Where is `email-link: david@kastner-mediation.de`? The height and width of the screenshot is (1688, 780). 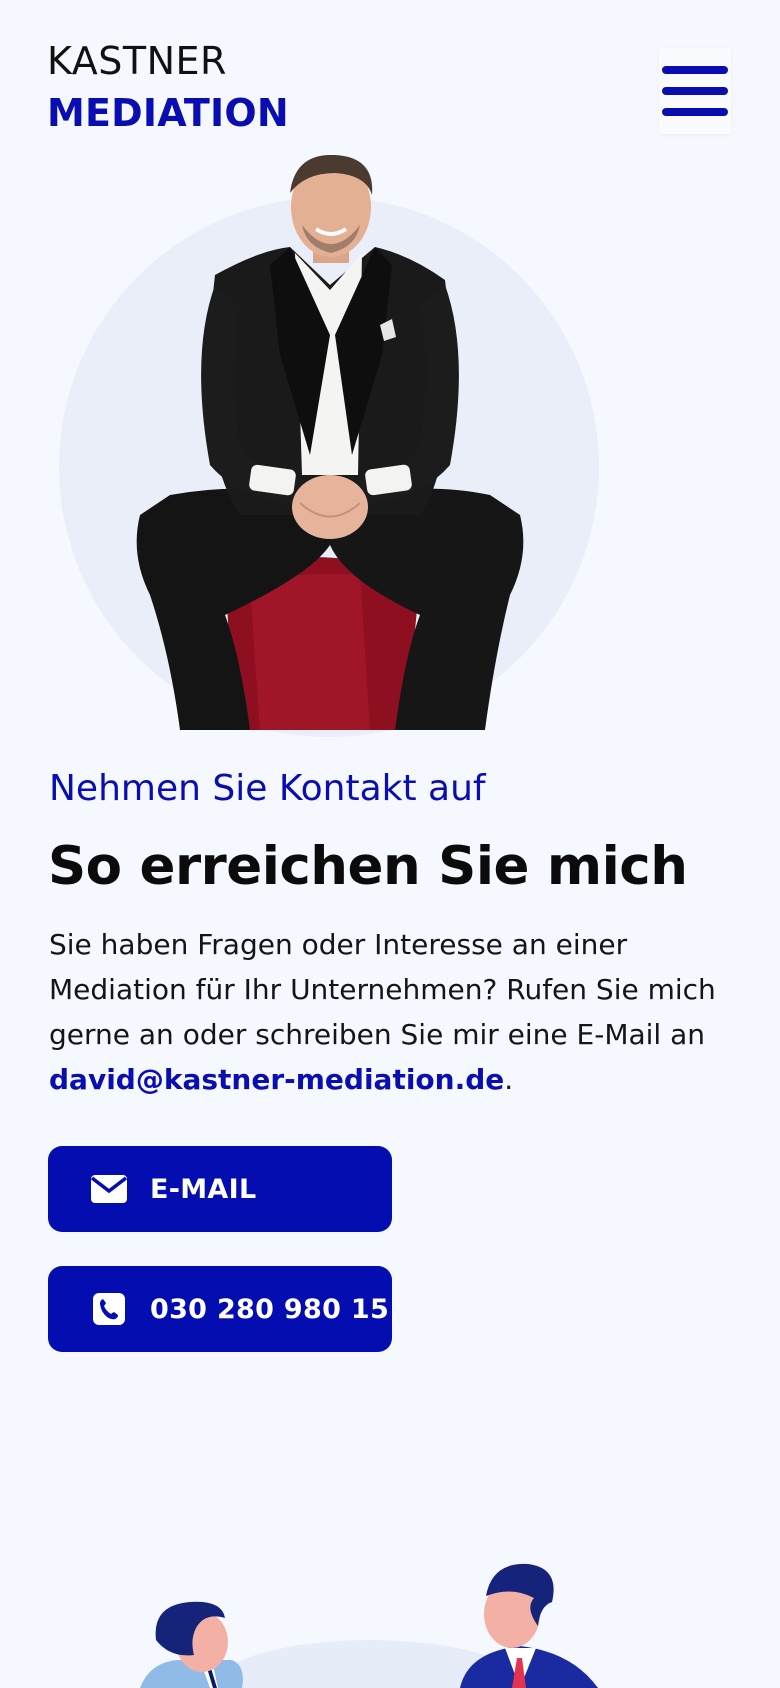
email-link: david@kastner-mediation.de is located at coordinates (276, 1079).